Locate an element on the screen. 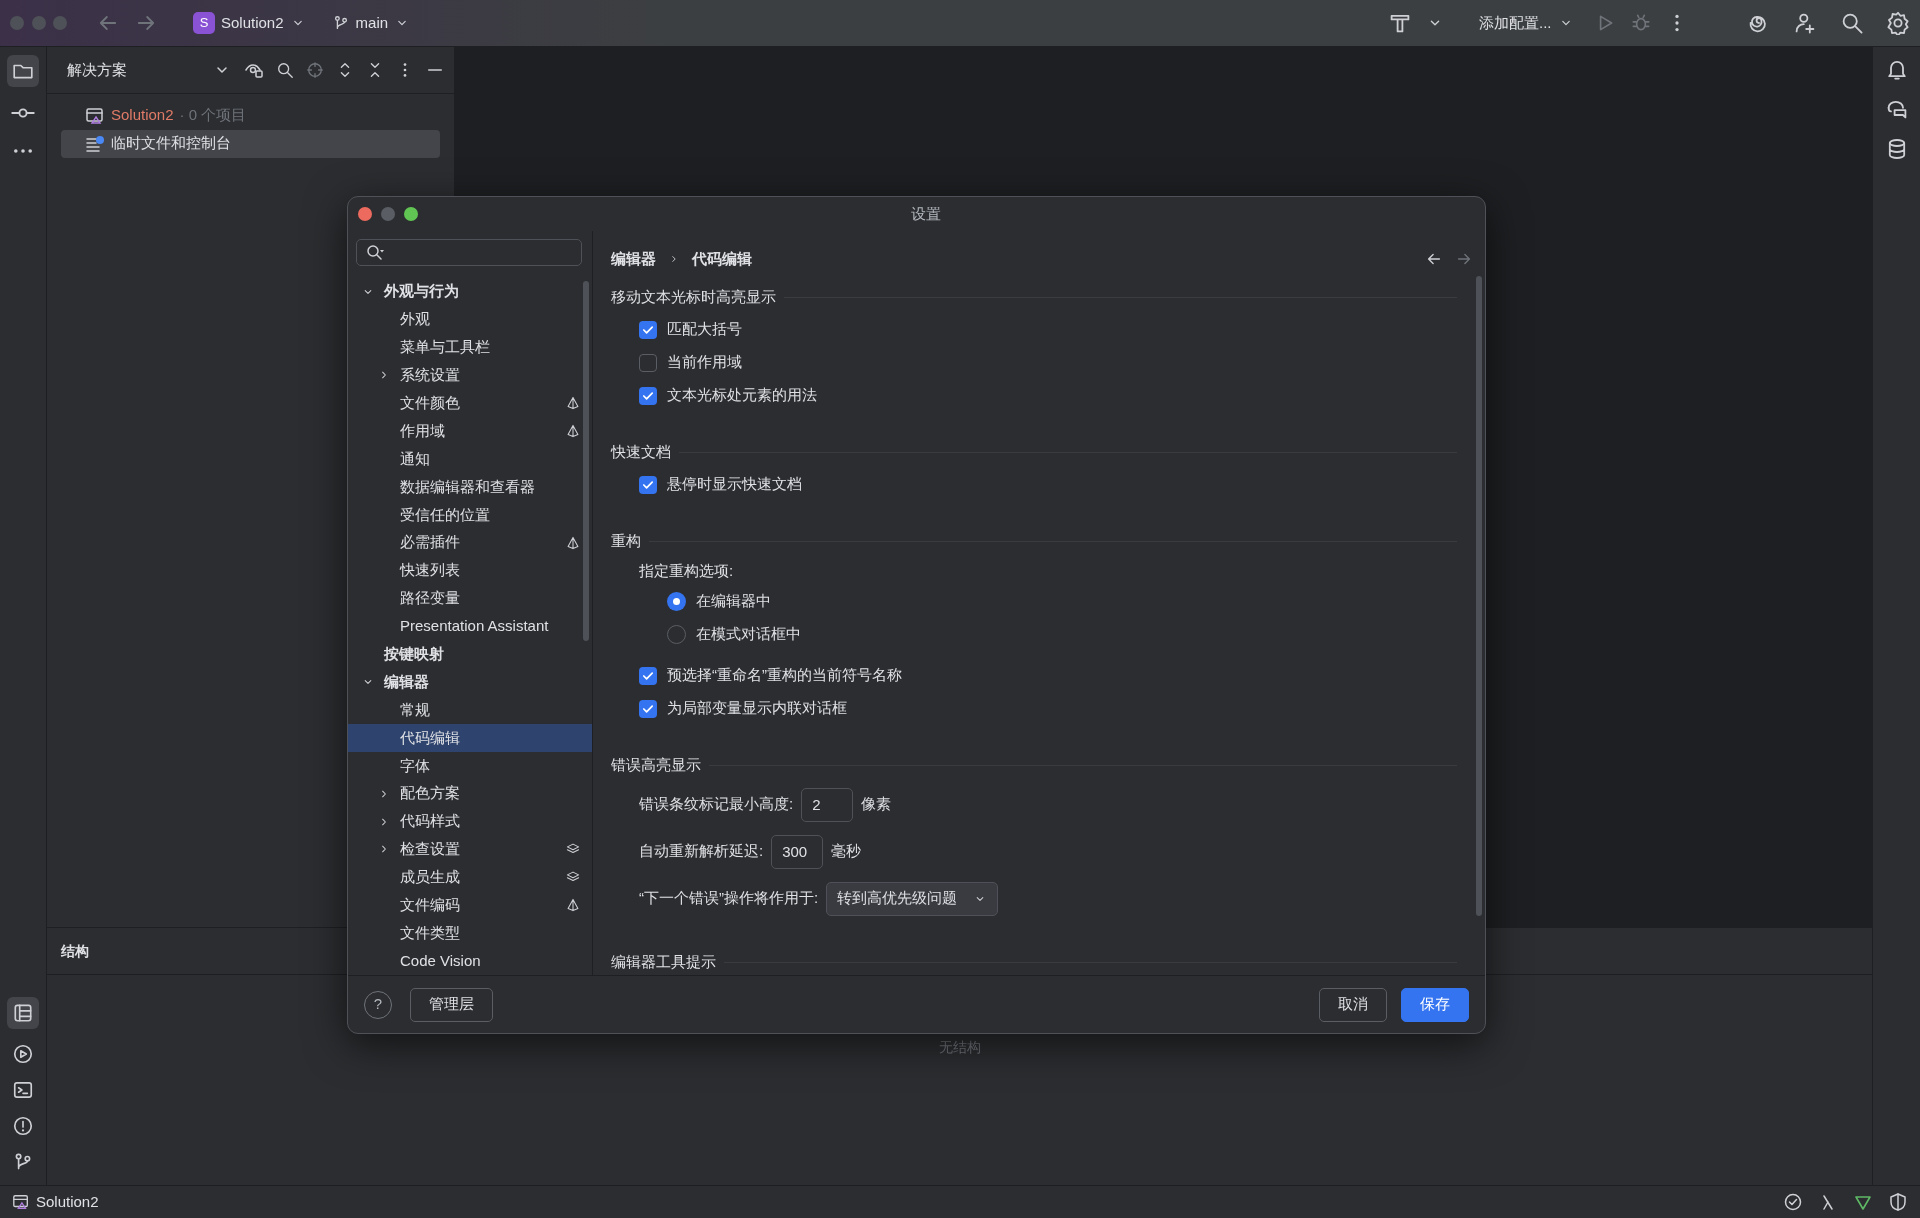 This screenshot has width=1920, height=1218. section-title: 快速文档 is located at coordinates (641, 451).